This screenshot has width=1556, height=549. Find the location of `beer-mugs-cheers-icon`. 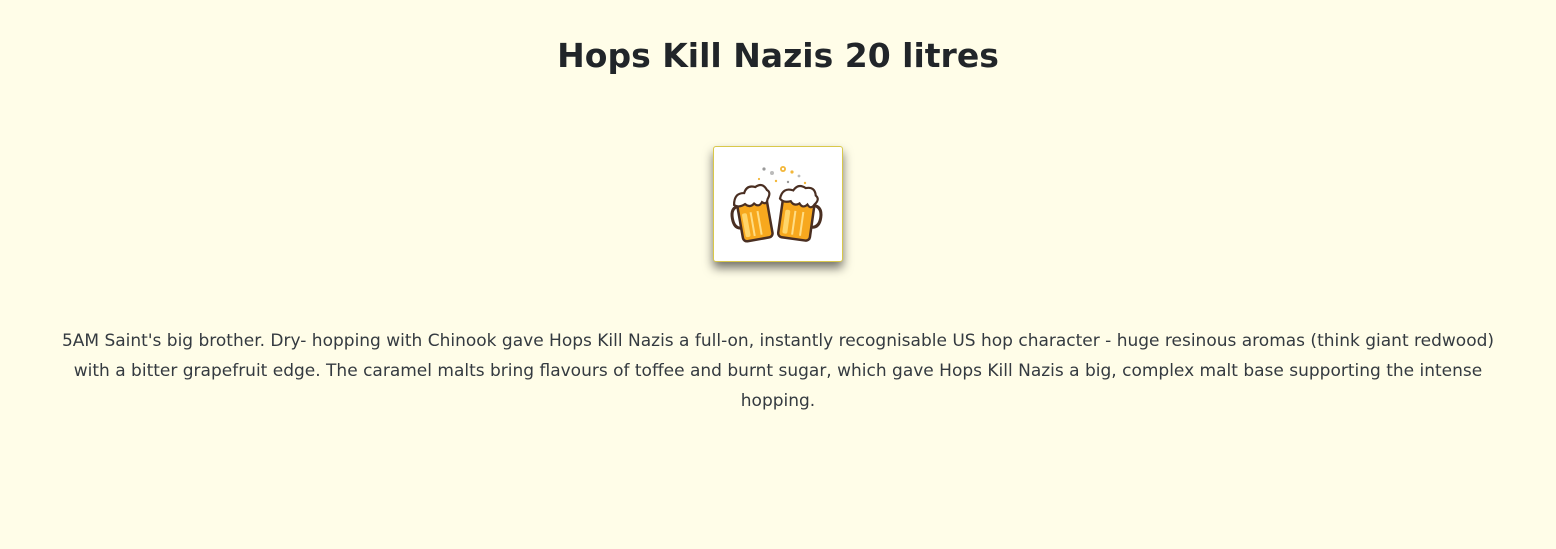

beer-mugs-cheers-icon is located at coordinates (776, 204).